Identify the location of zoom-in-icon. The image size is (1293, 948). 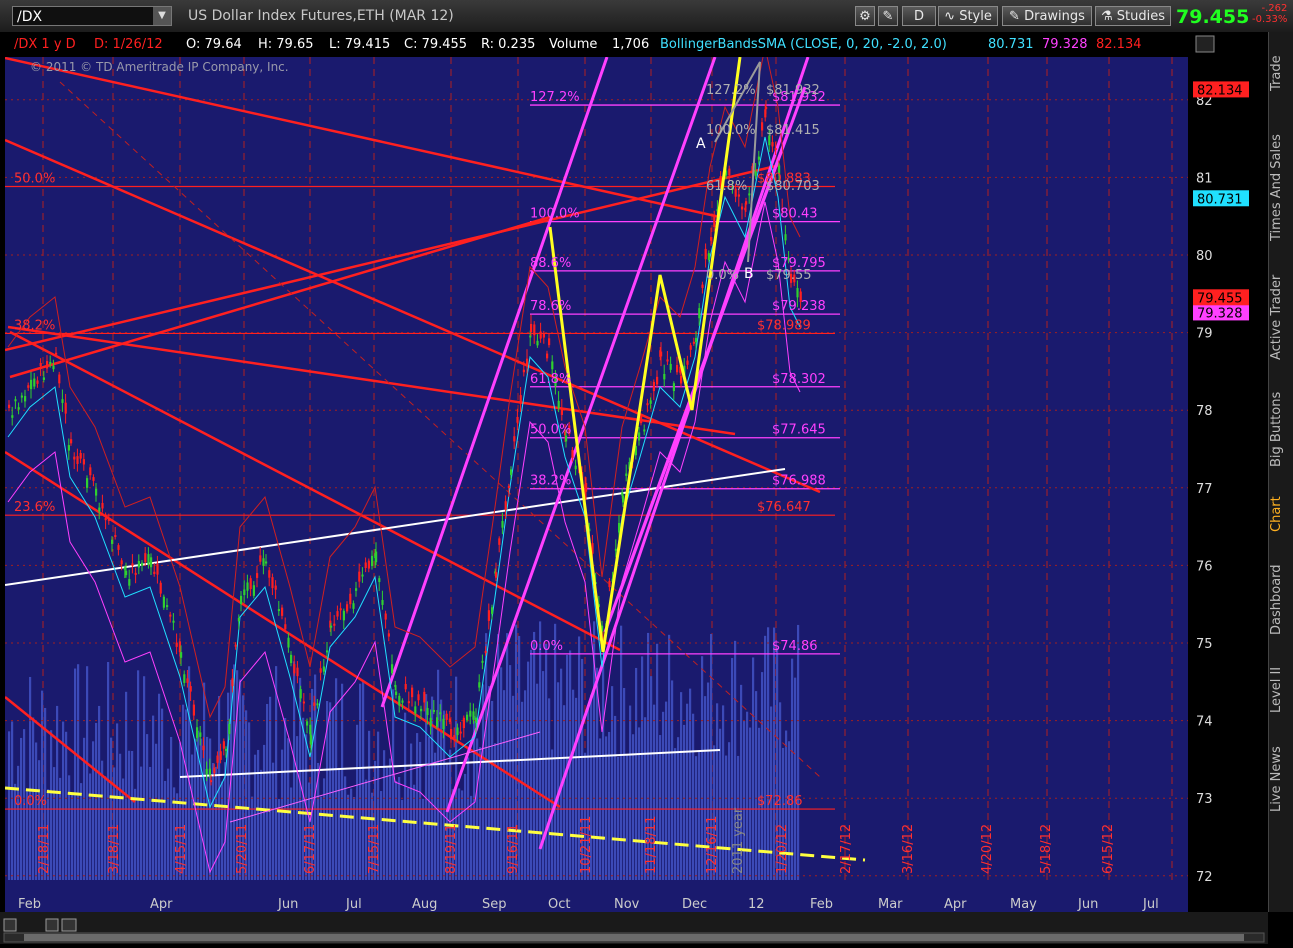
(10, 925).